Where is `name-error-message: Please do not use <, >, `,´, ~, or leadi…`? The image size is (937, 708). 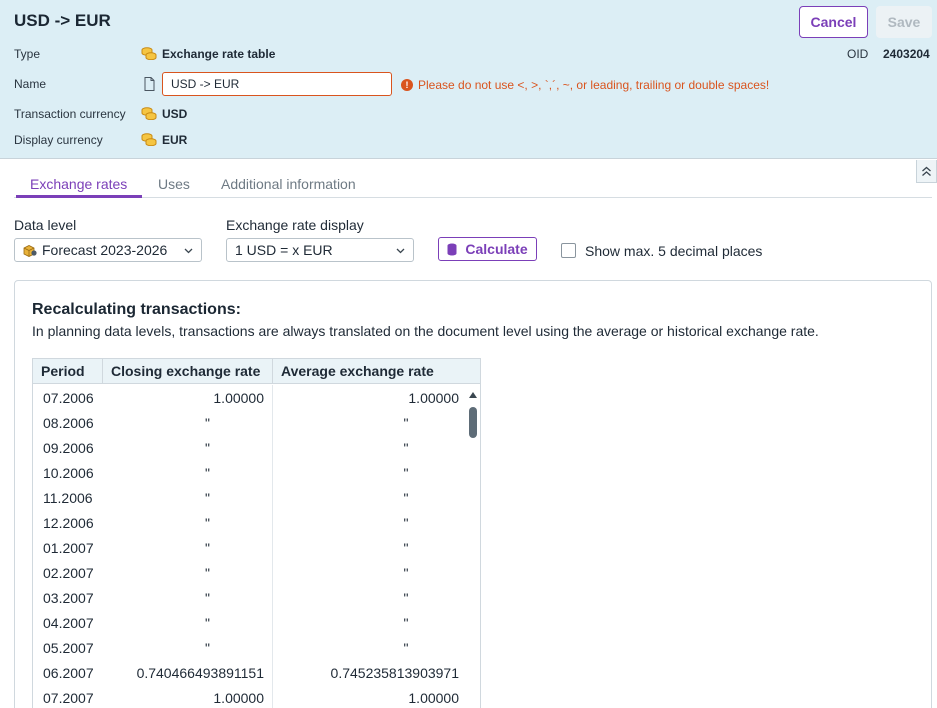
name-error-message: Please do not use <, >, `,´, ~, or leadi… is located at coordinates (594, 85).